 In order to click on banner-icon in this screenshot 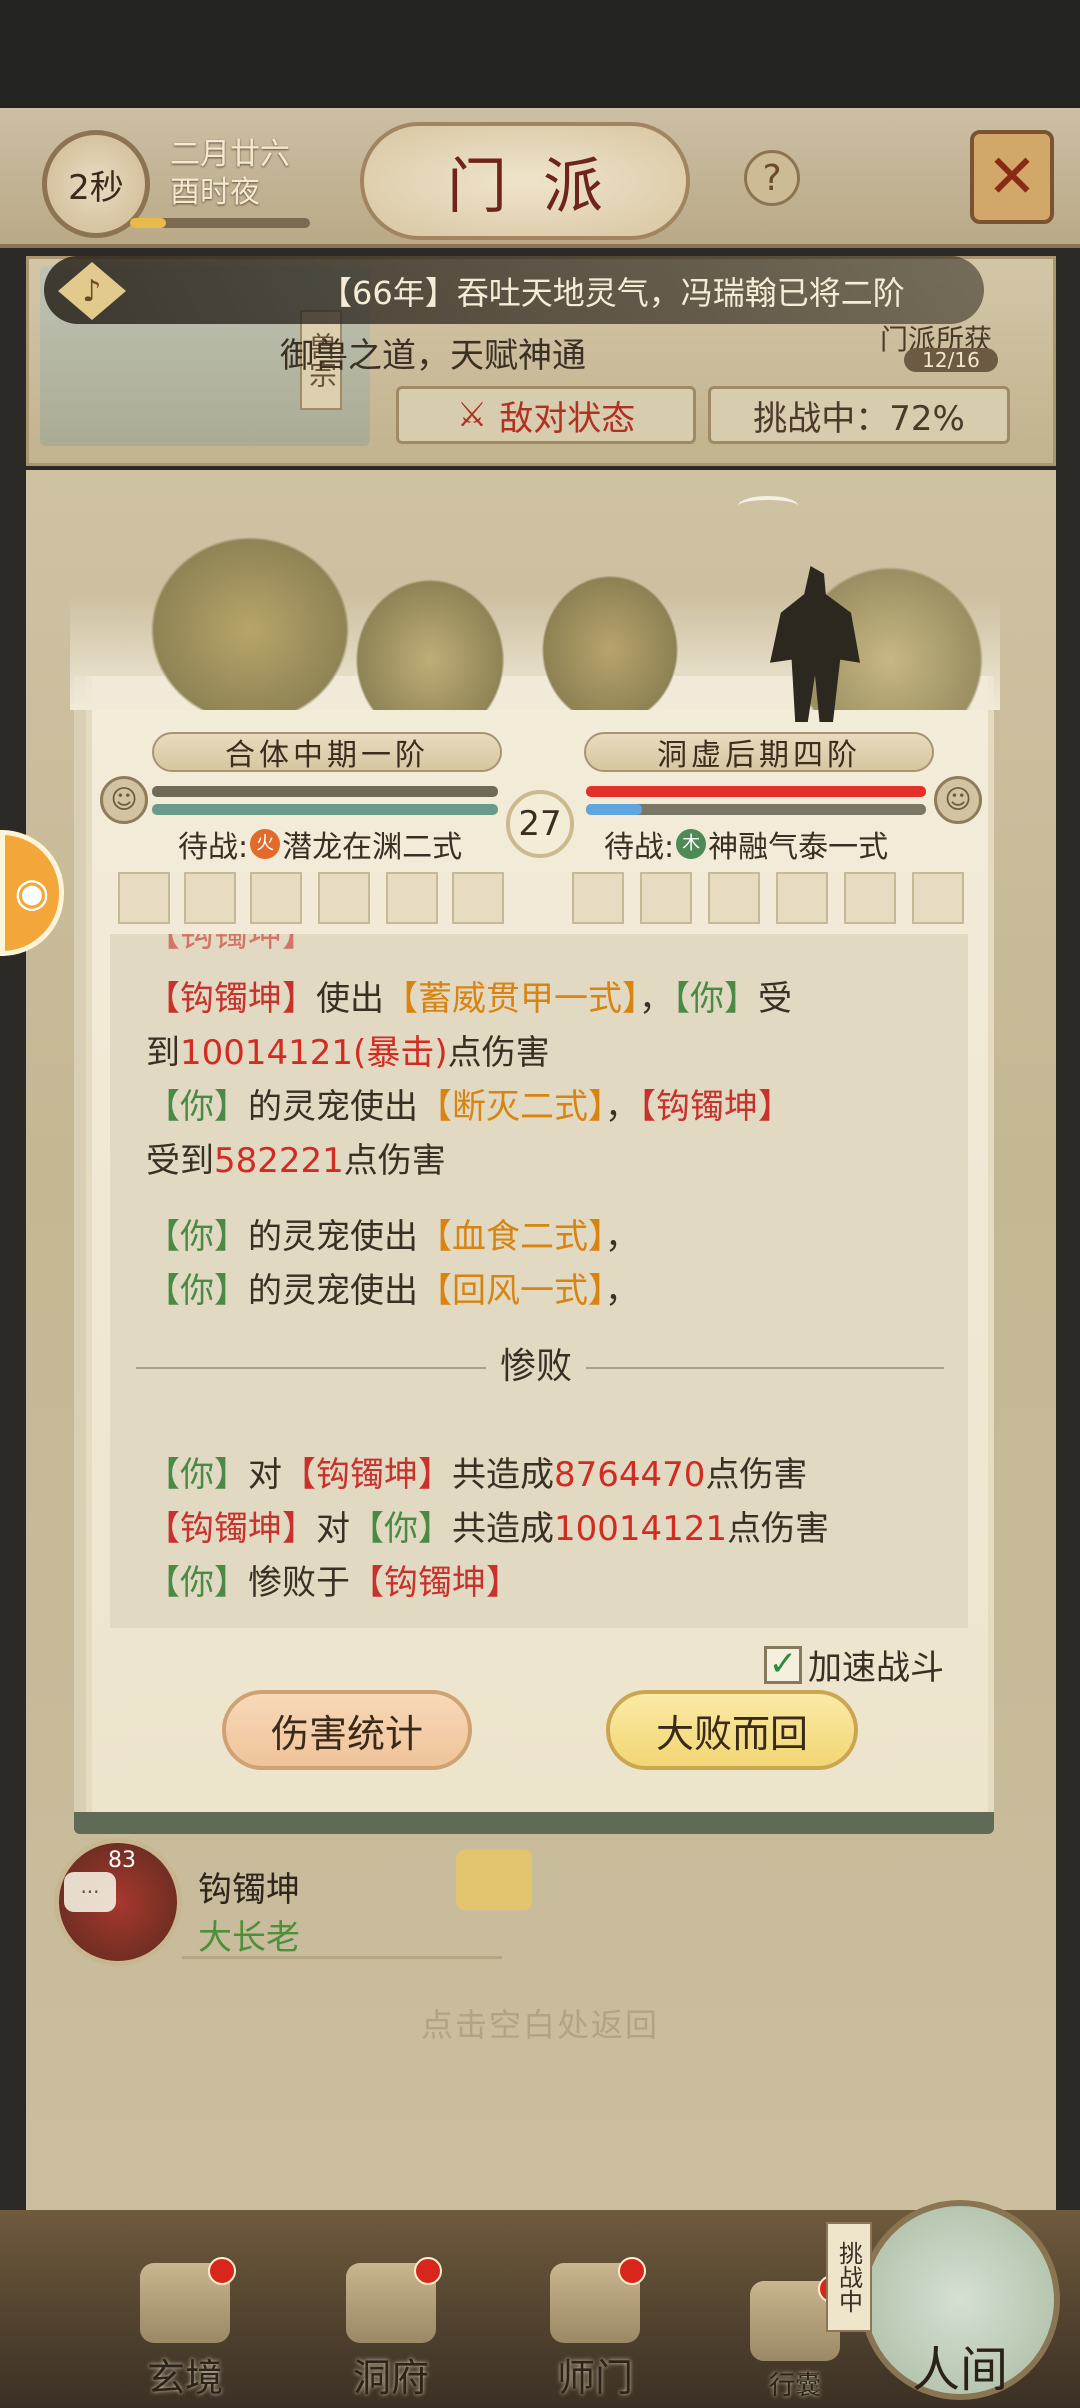, I will do `click(598, 2300)`.